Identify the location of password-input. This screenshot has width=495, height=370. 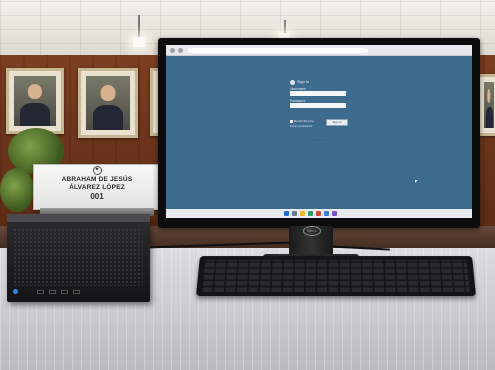
(318, 105).